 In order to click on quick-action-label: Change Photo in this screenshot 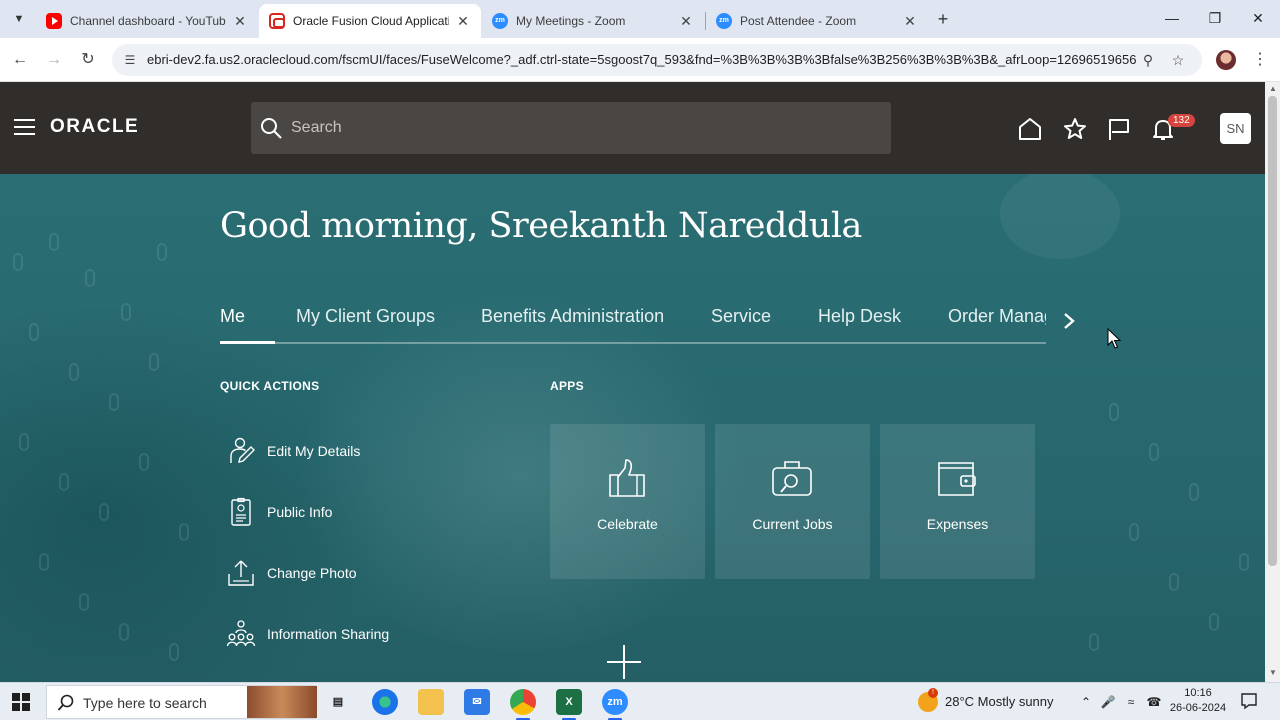, I will do `click(312, 573)`.